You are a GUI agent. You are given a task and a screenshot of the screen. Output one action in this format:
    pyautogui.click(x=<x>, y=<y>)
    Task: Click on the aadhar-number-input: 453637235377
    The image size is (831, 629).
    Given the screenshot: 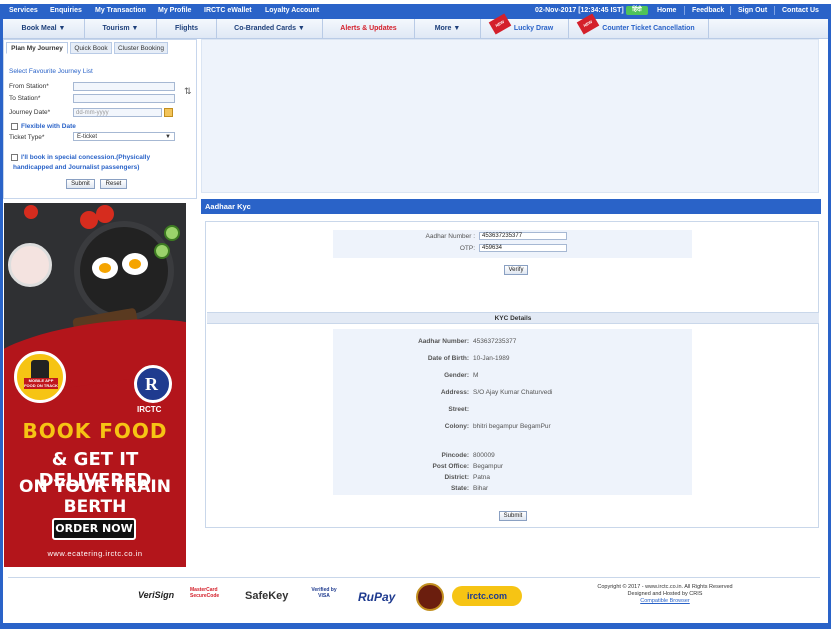 What is the action you would take?
    pyautogui.click(x=523, y=236)
    